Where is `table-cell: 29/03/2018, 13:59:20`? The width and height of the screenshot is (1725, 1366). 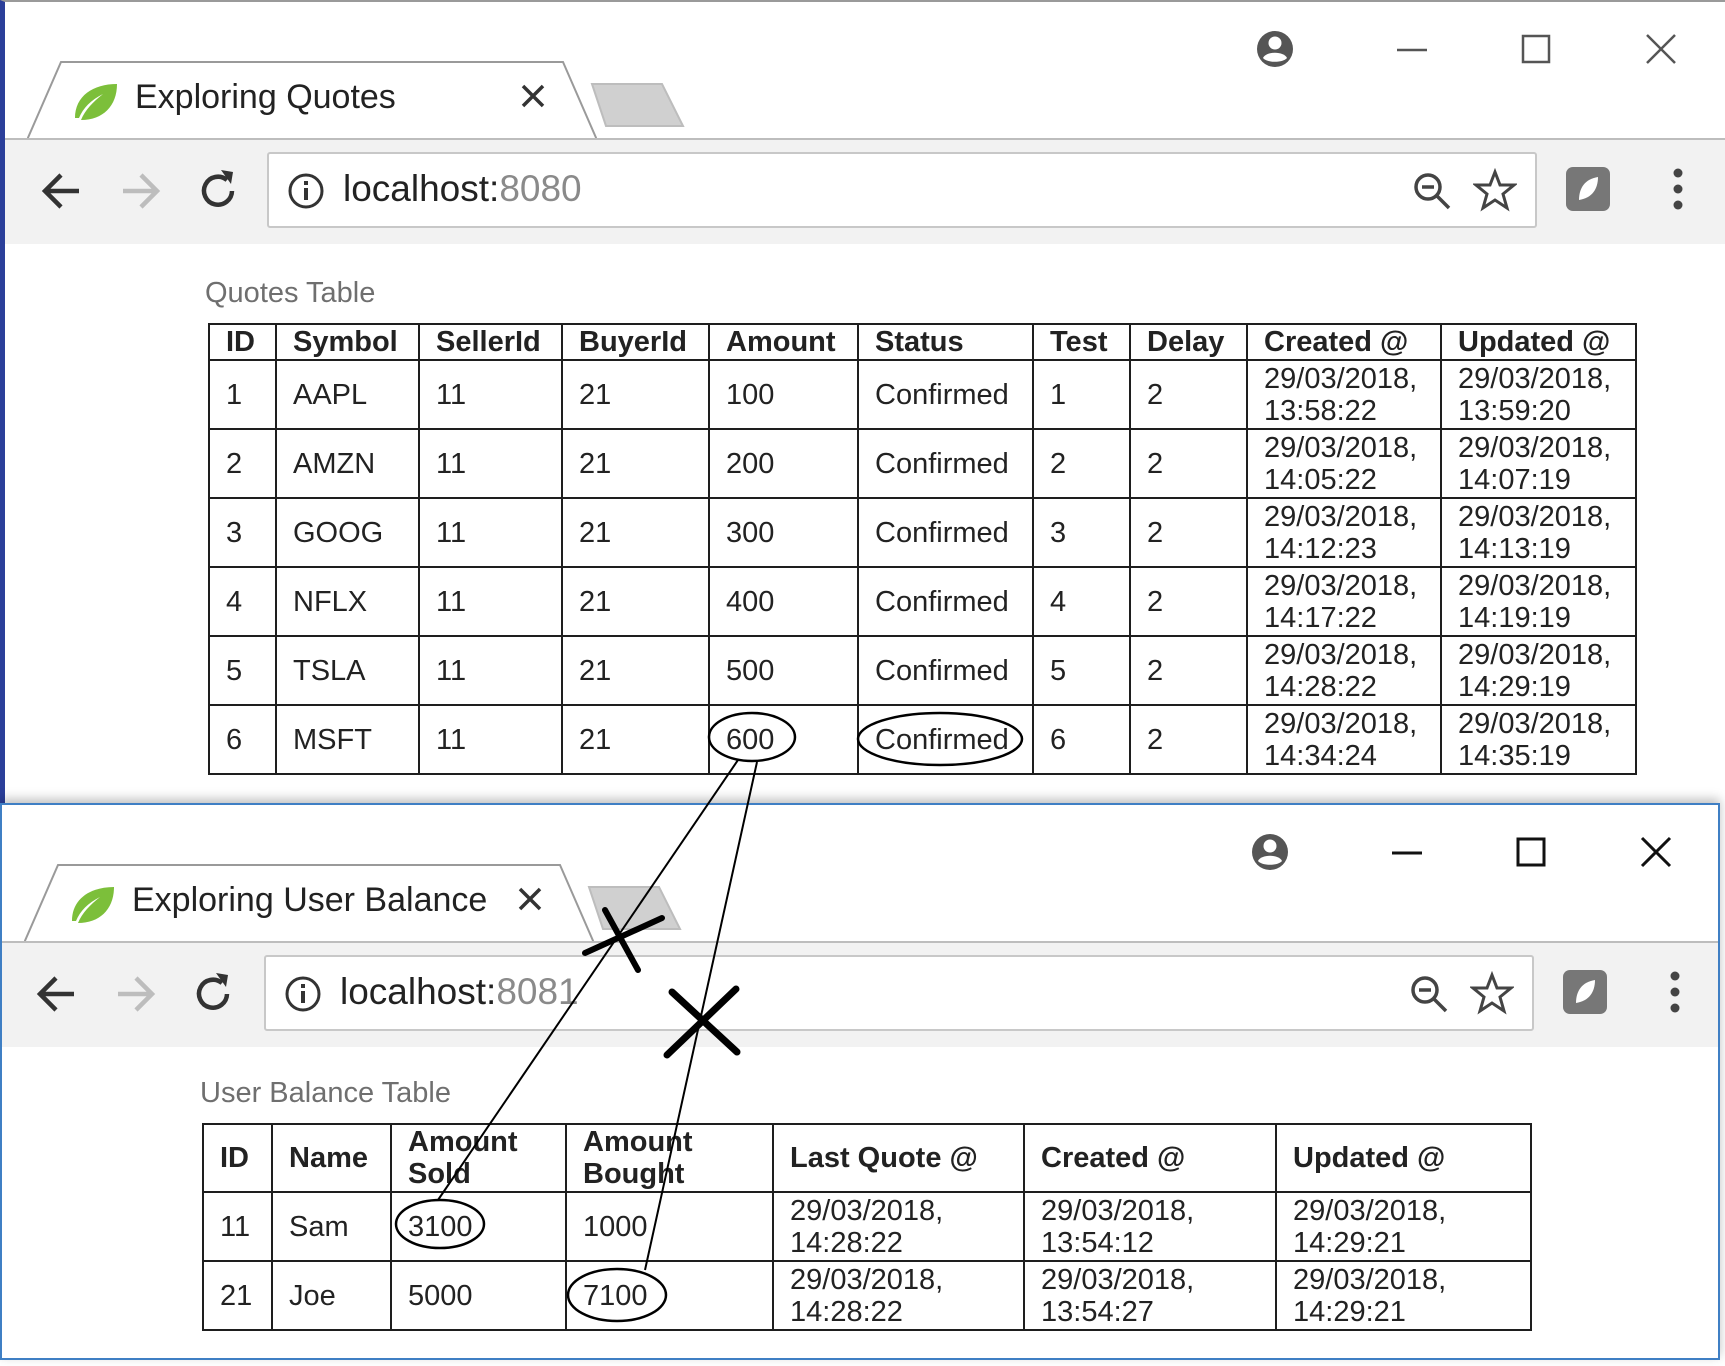 table-cell: 29/03/2018, 13:59:20 is located at coordinates (1538, 394).